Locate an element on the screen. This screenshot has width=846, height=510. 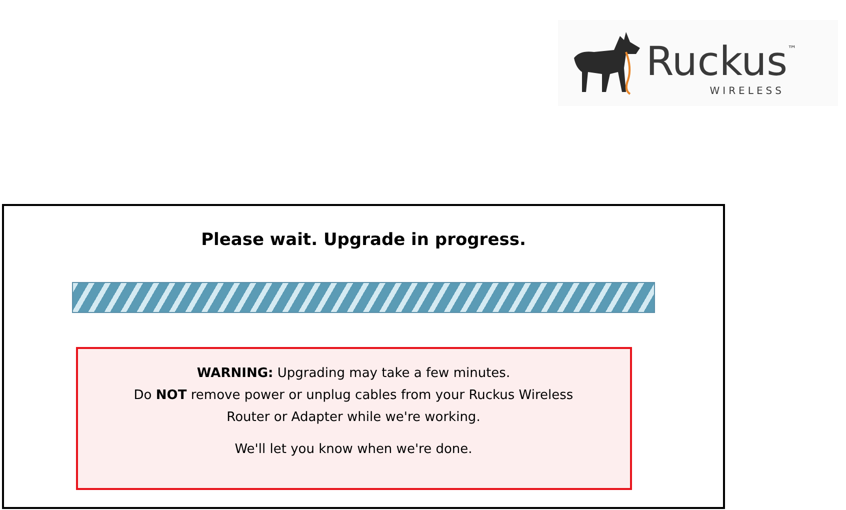
logo-tagline: WIRELESS is located at coordinates (747, 92).